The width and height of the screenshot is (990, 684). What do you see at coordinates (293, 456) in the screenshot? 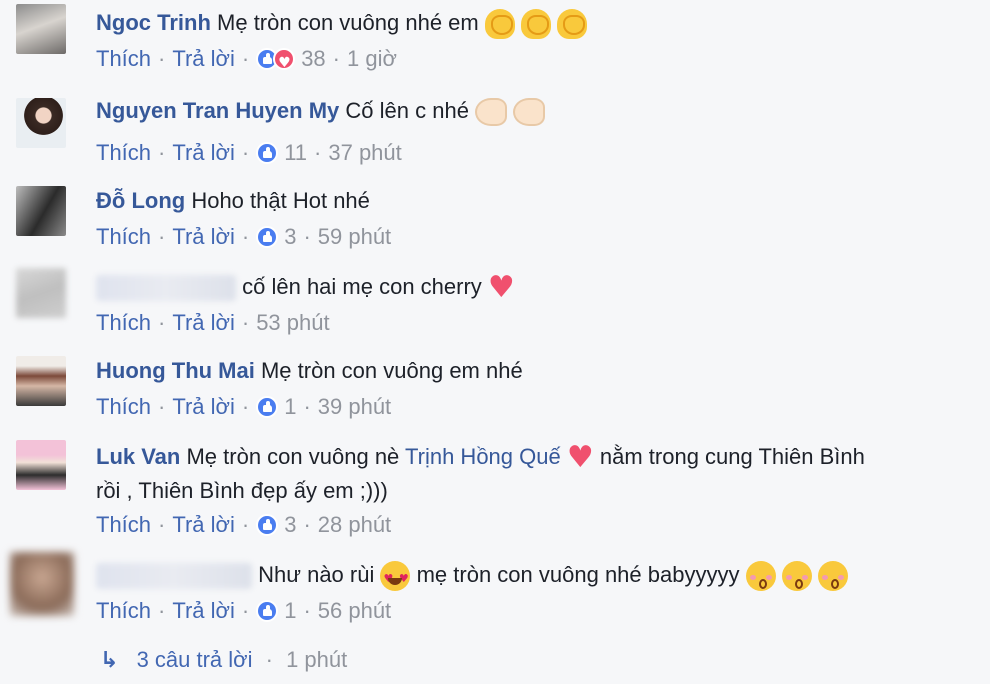
I see `comment-text: Mẹ tròn con vuông nè` at bounding box center [293, 456].